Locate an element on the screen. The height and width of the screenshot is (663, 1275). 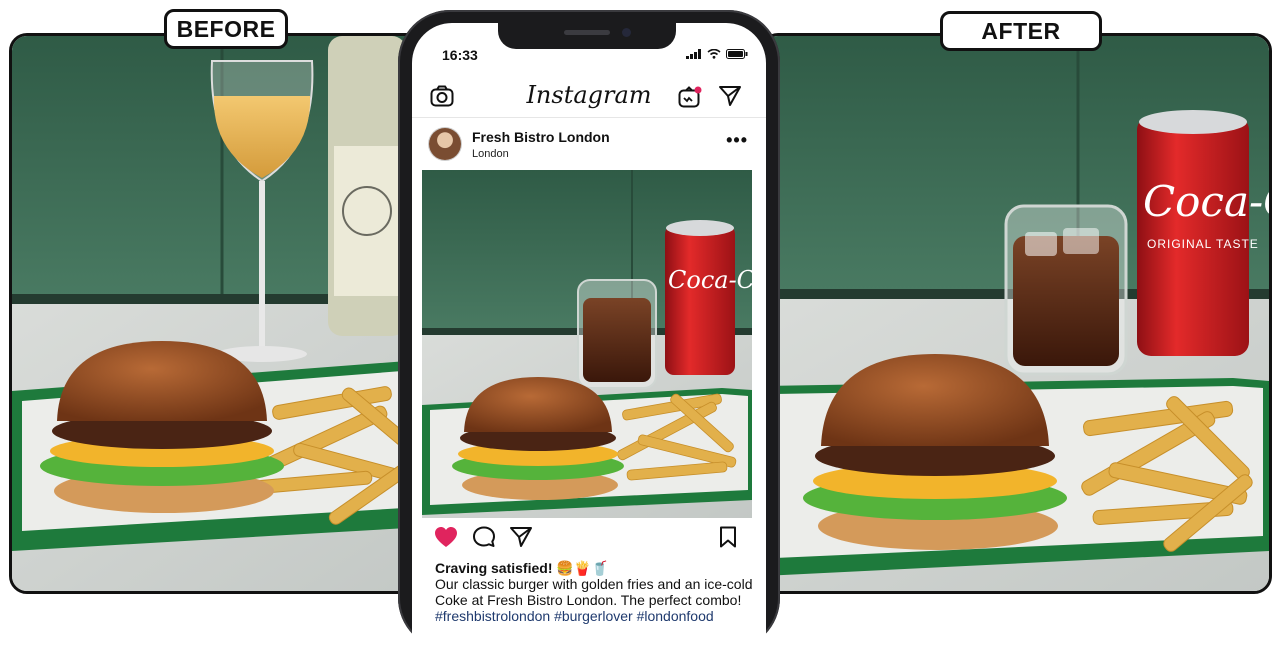
igtv-icon is located at coordinates (690, 97).